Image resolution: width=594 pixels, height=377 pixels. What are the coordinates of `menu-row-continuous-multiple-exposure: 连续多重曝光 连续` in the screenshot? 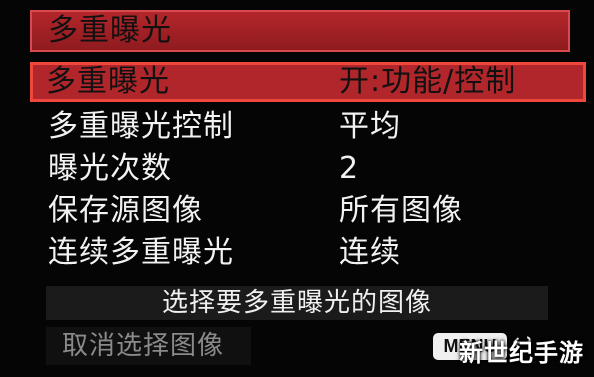 It's located at (308, 253).